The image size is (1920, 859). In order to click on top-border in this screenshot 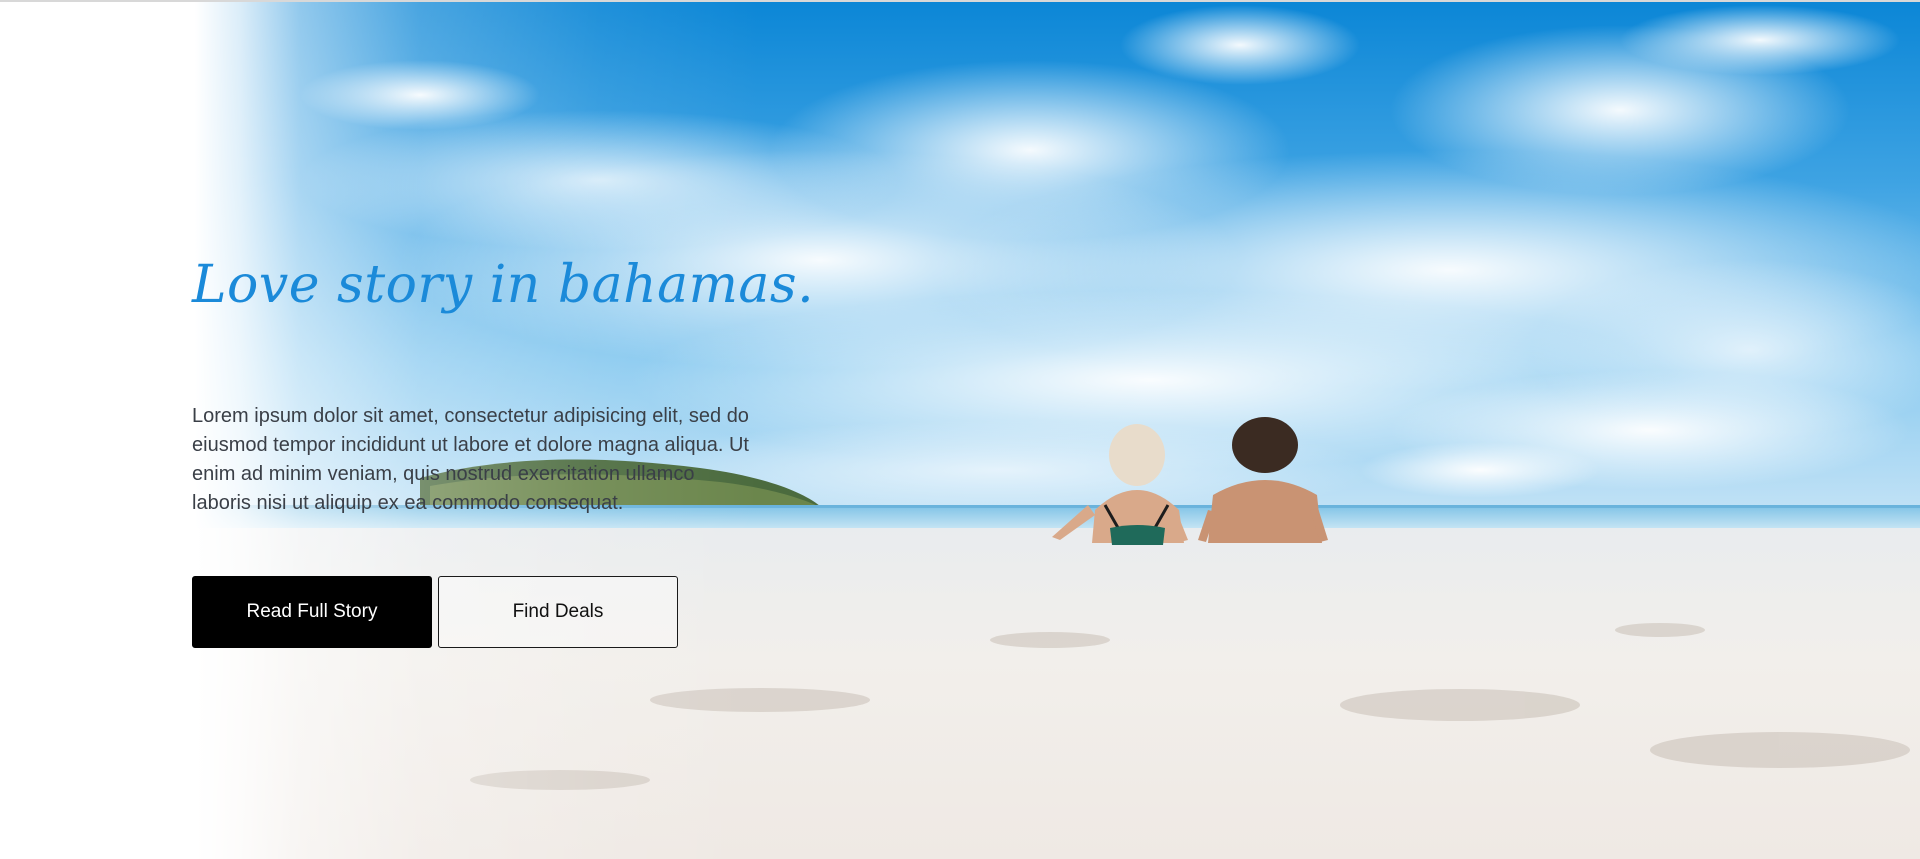, I will do `click(960, 1)`.